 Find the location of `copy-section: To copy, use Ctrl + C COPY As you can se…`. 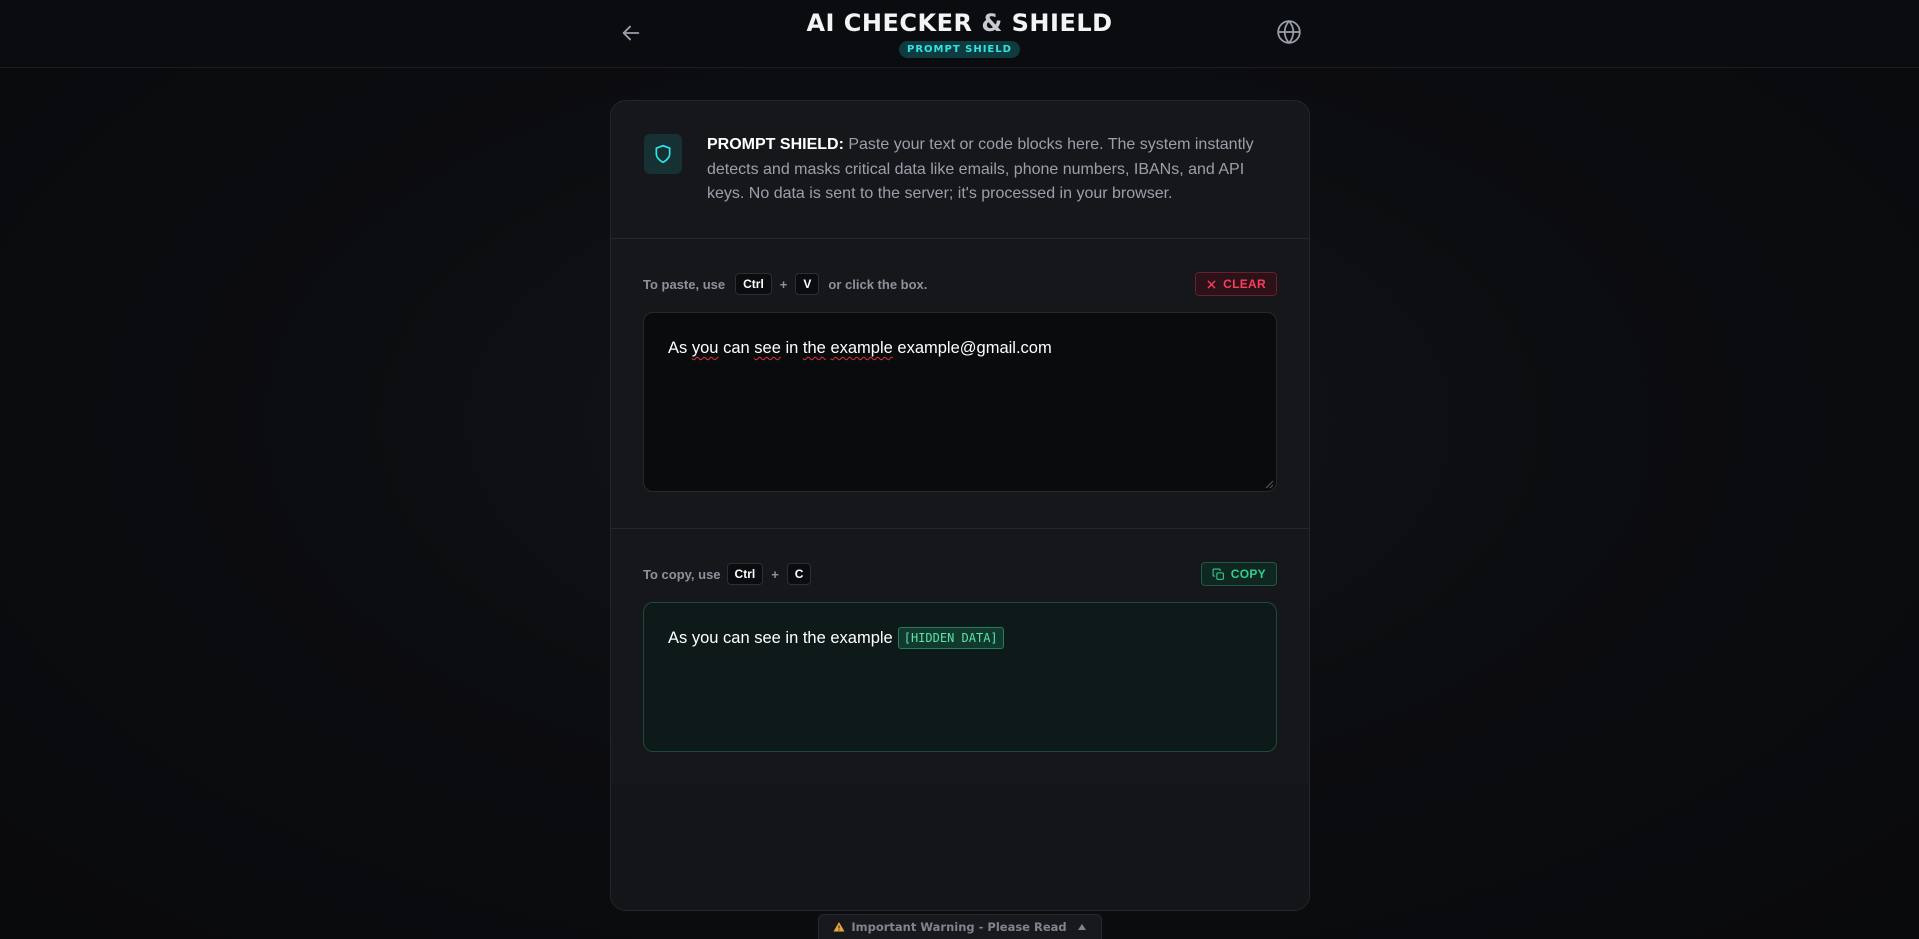

copy-section: To copy, use Ctrl + C COPY As you can se… is located at coordinates (960, 656).